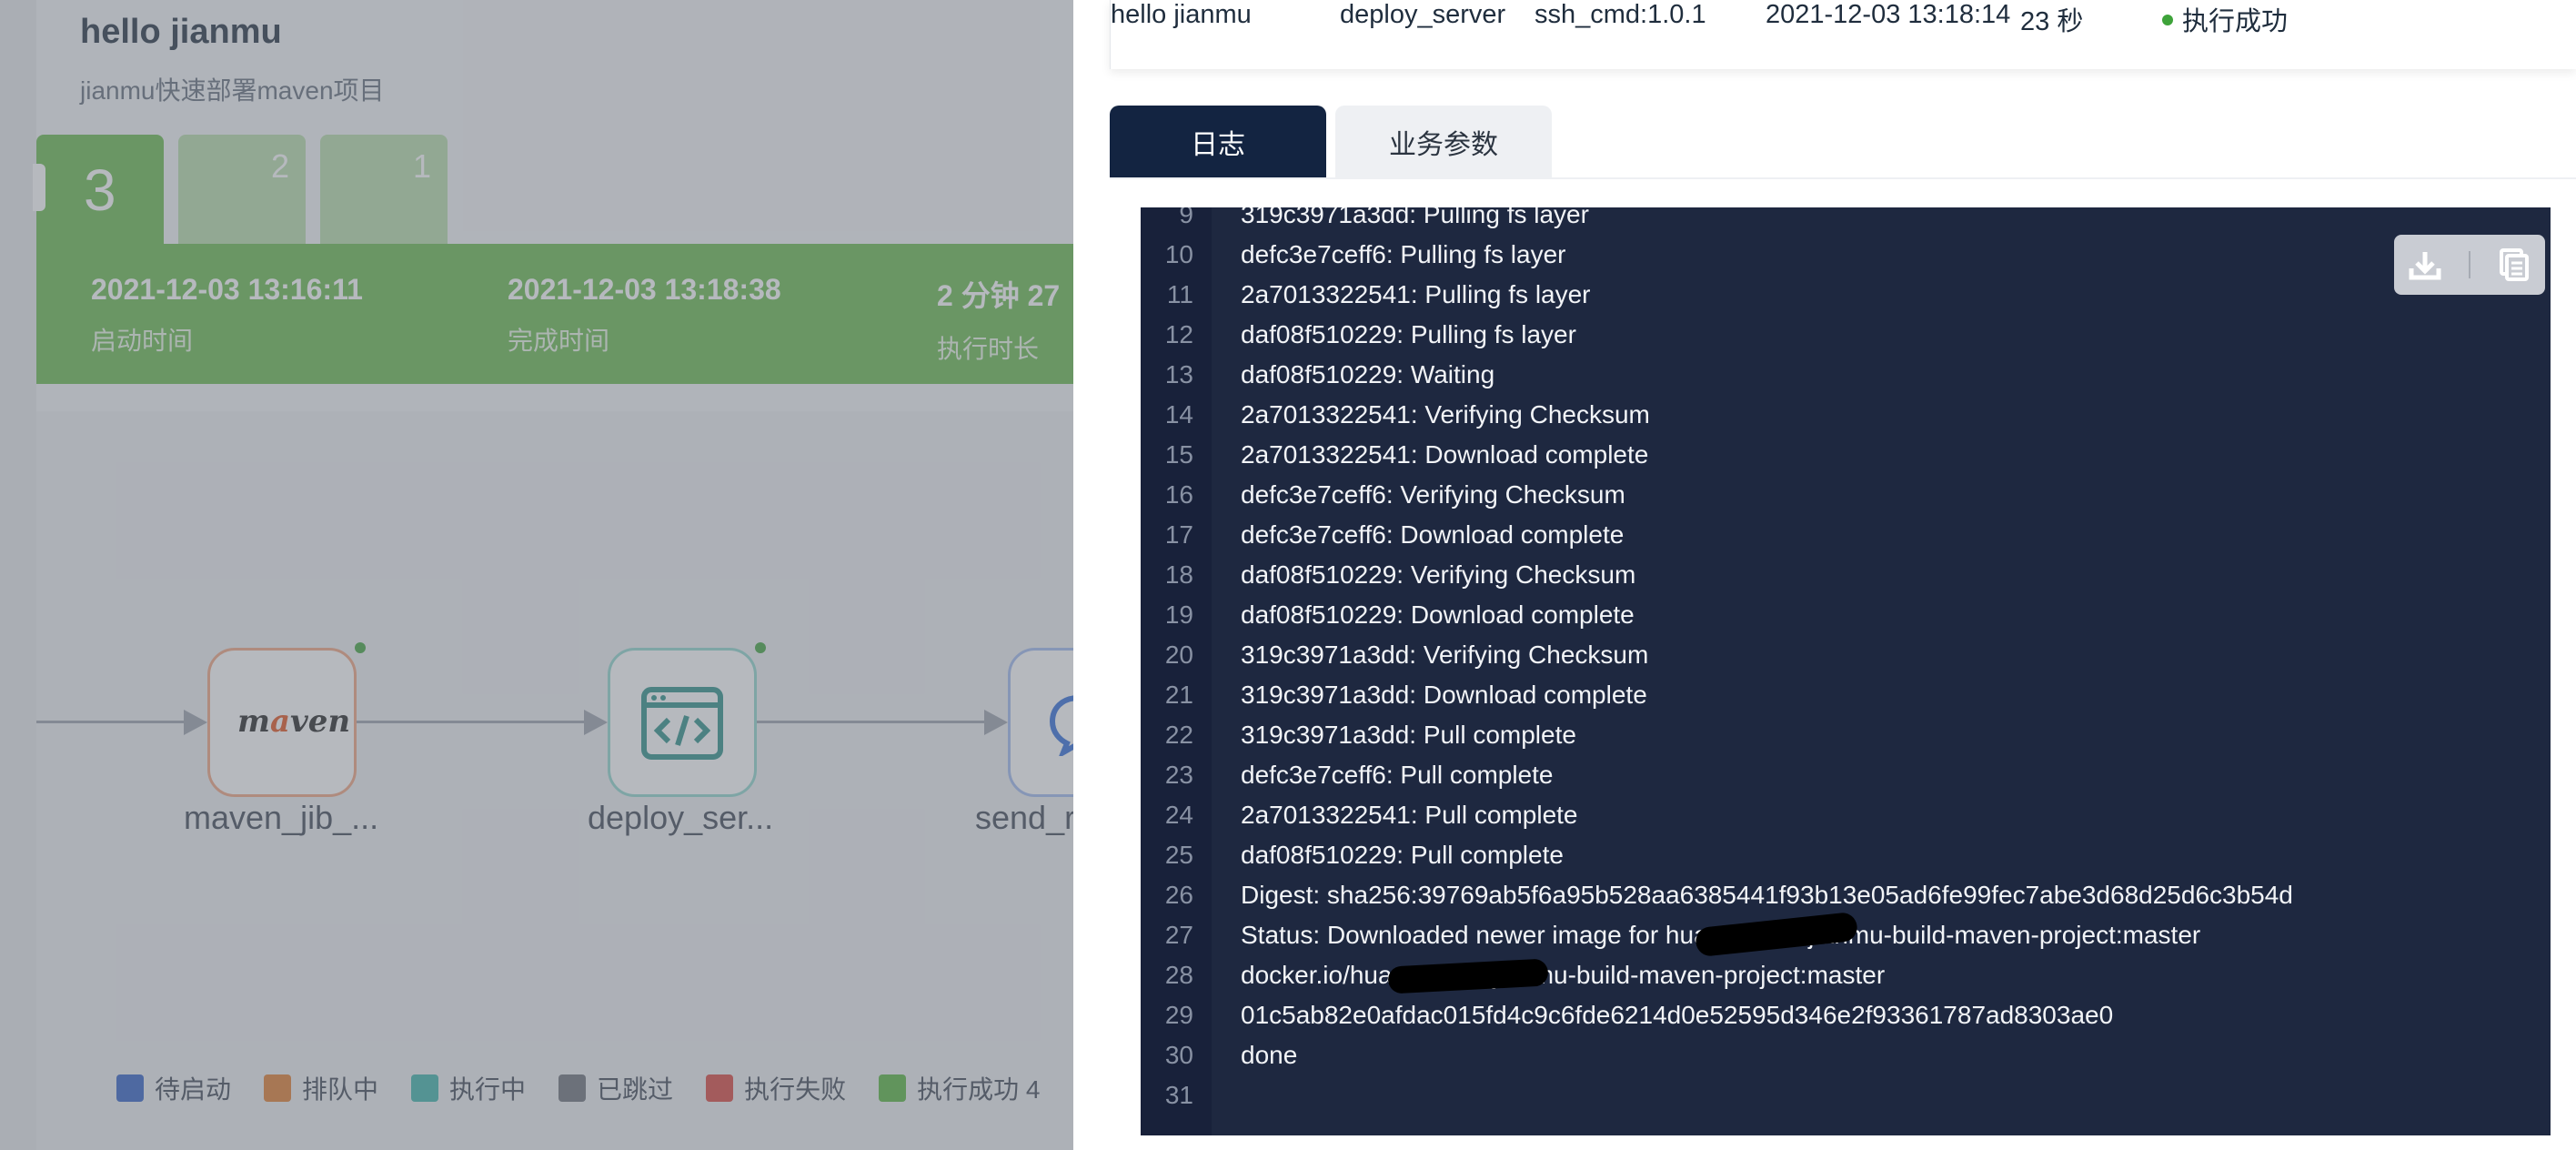 Image resolution: width=2576 pixels, height=1150 pixels. I want to click on task-duration: 23 秒, so click(2052, 21).